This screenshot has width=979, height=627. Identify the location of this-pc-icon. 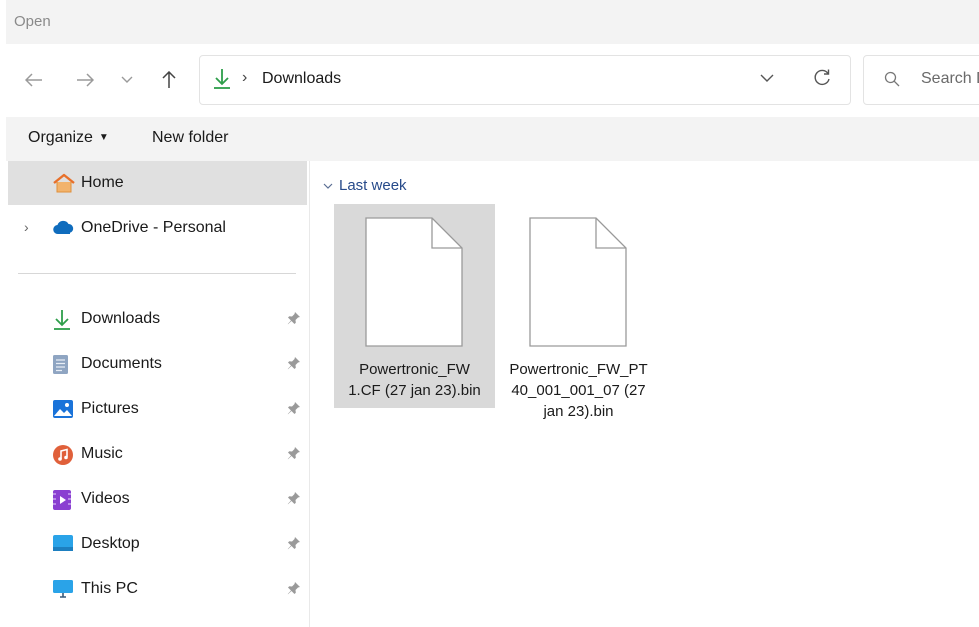
(63, 589).